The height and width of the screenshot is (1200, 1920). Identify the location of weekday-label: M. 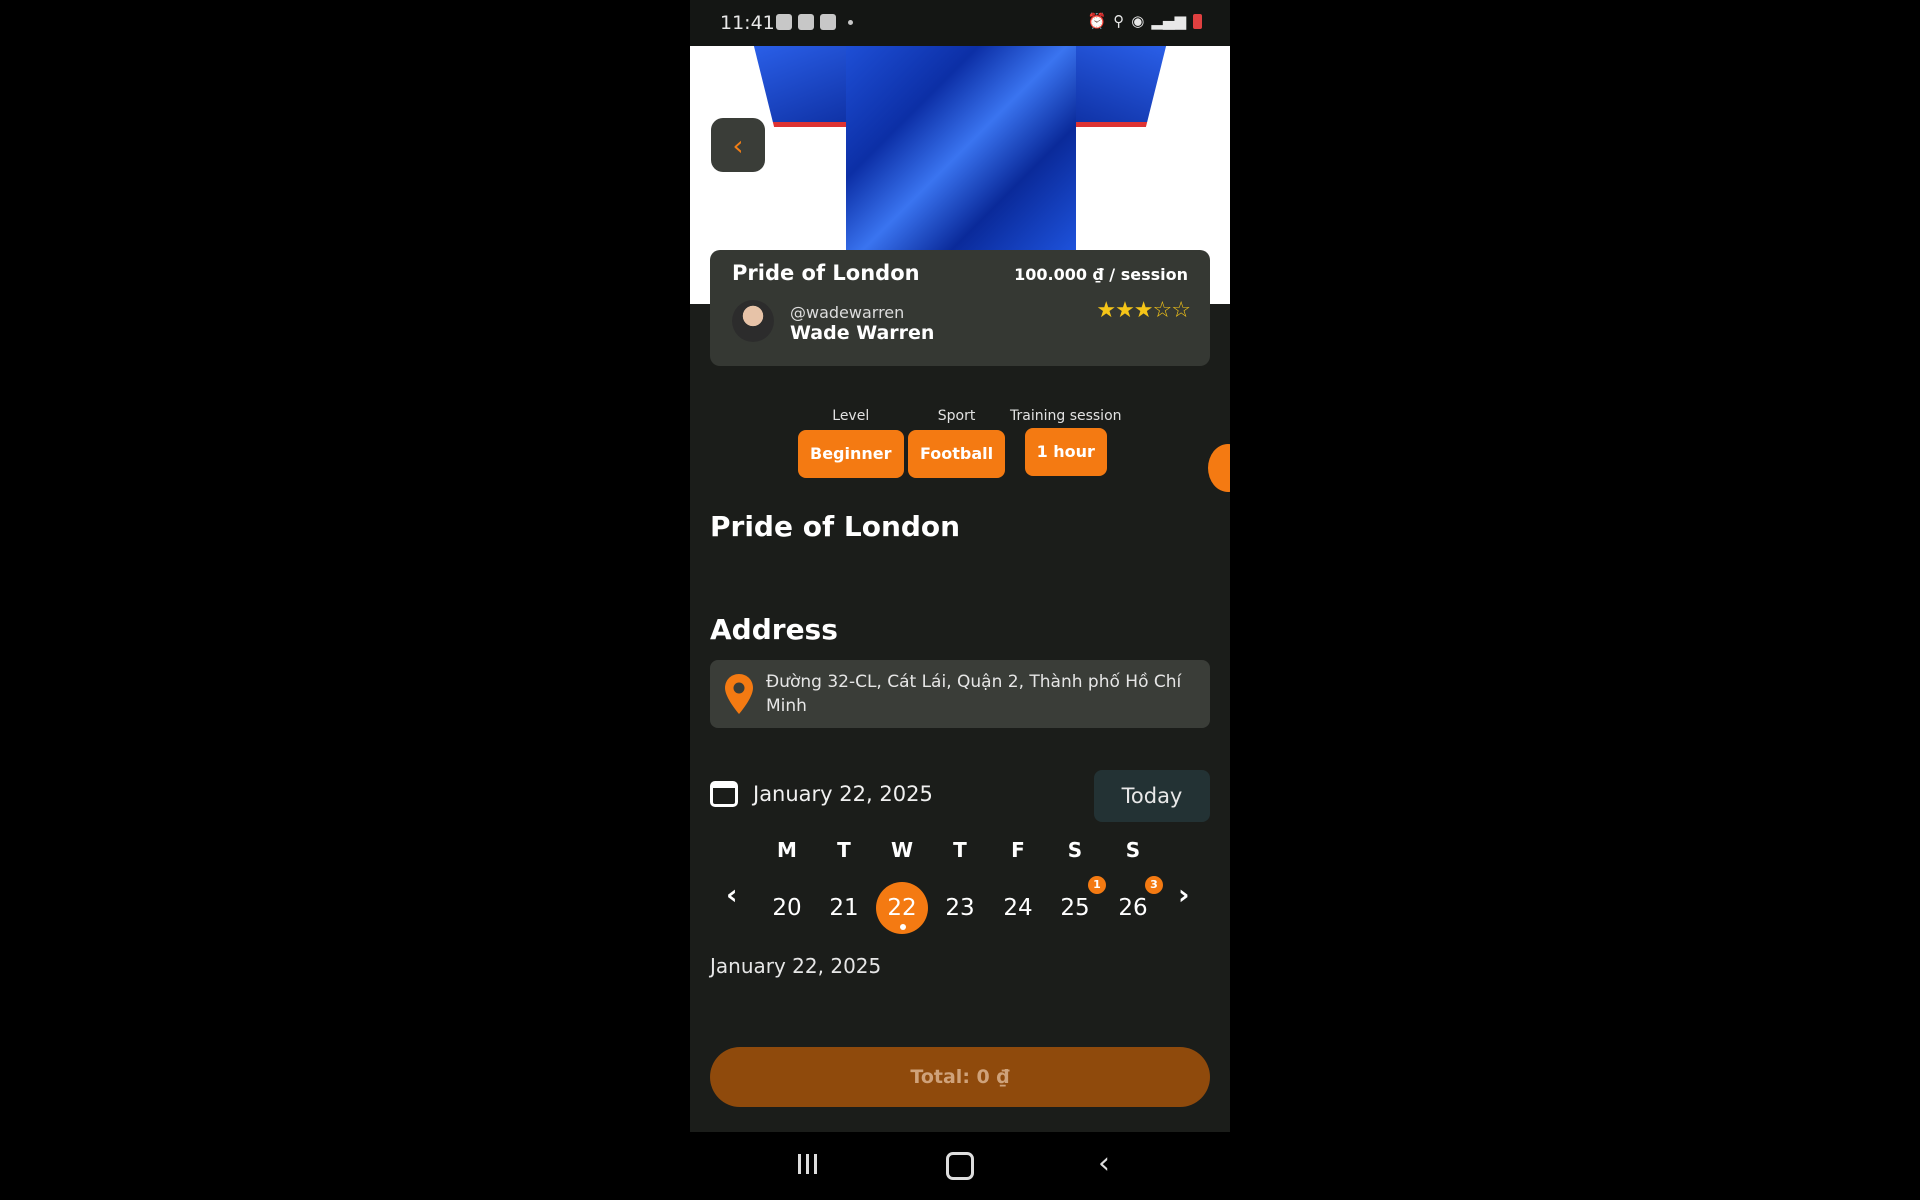
(787, 850).